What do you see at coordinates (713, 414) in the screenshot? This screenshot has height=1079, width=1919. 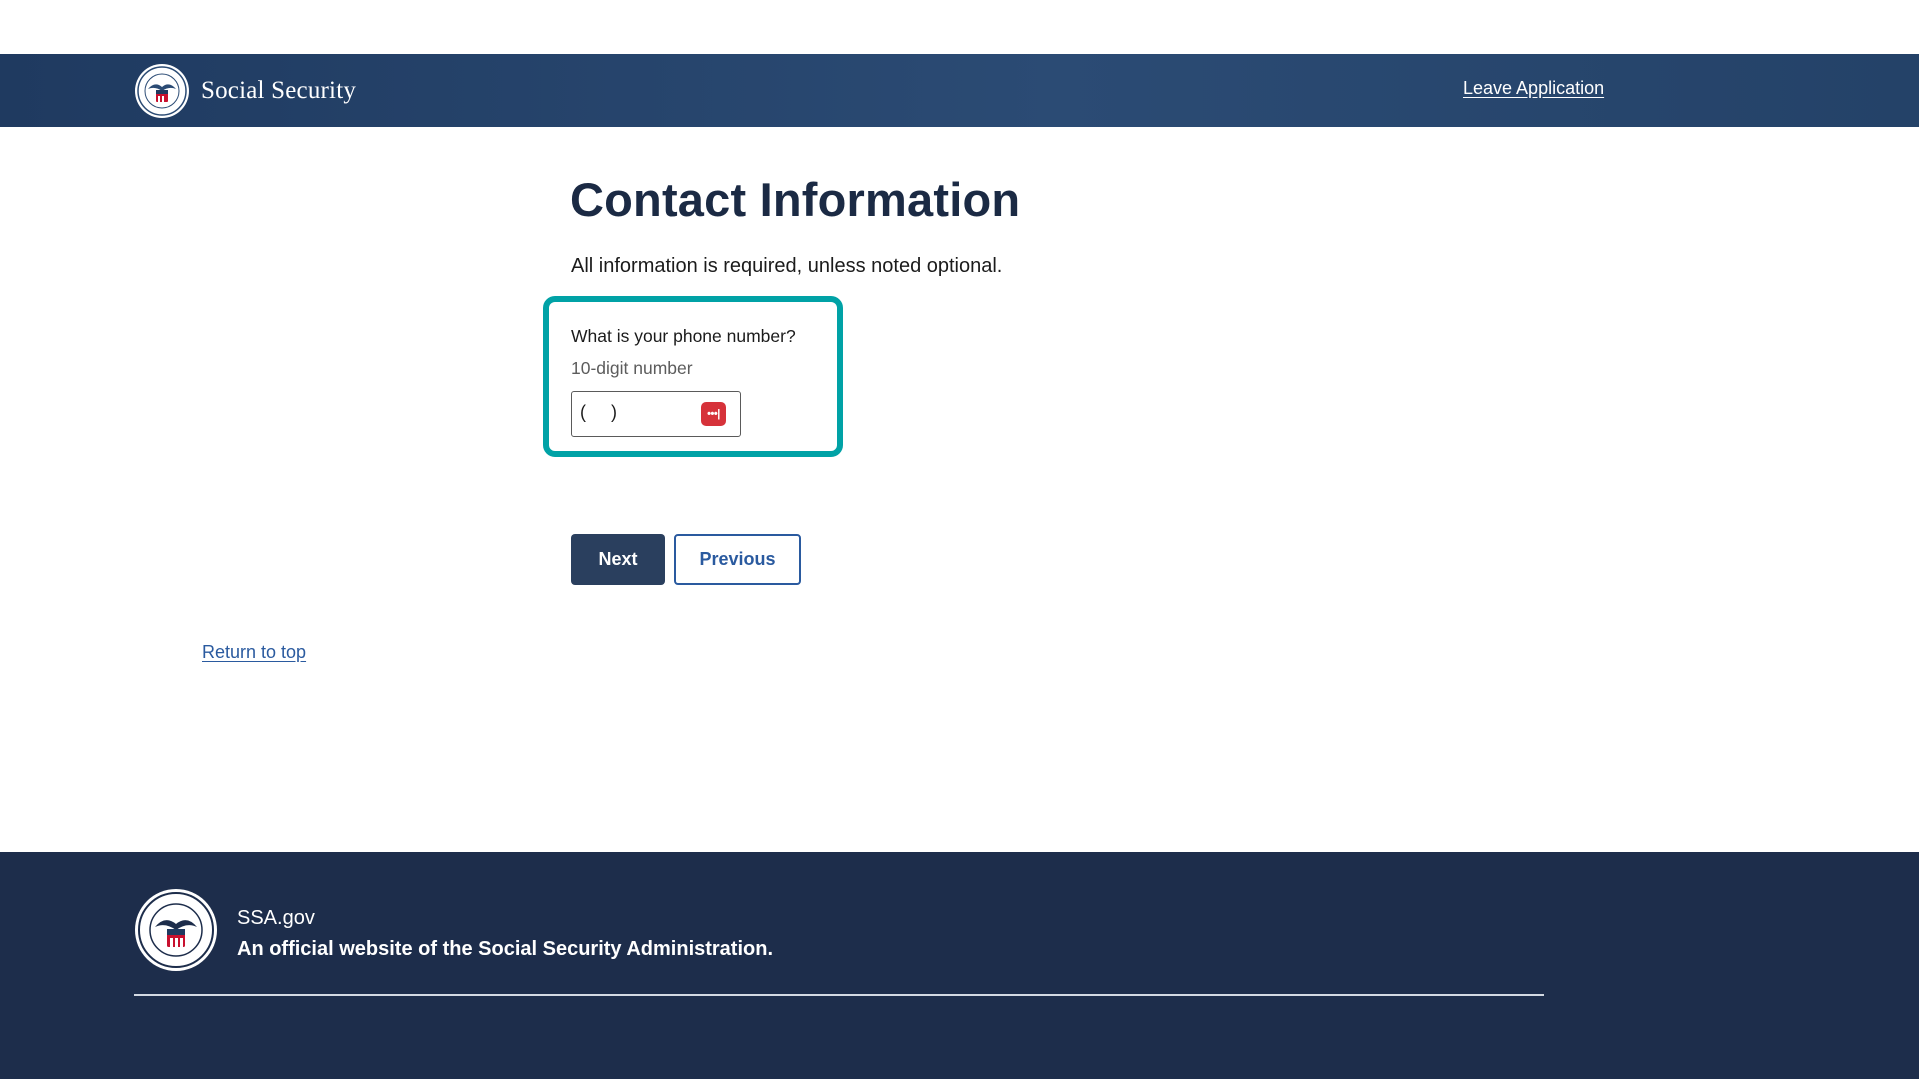 I see `password-manager-icon: •••|` at bounding box center [713, 414].